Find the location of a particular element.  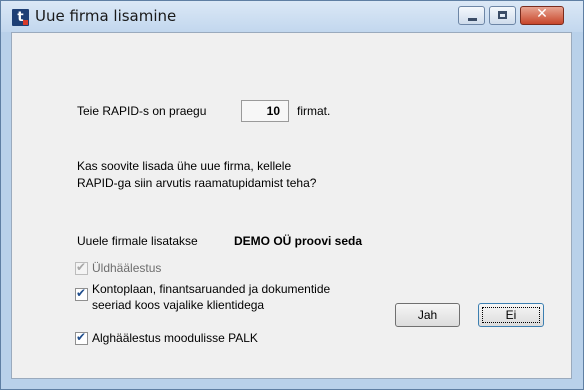

no-button: Ei is located at coordinates (511, 315).